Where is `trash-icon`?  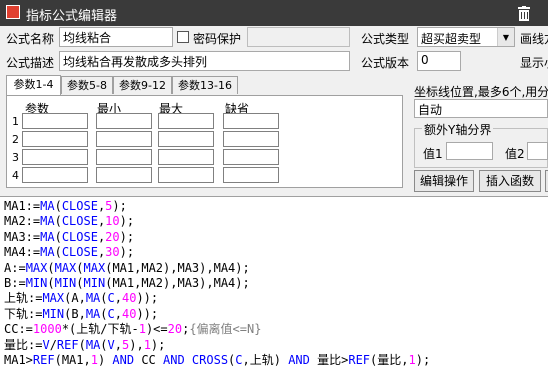 trash-icon is located at coordinates (524, 13).